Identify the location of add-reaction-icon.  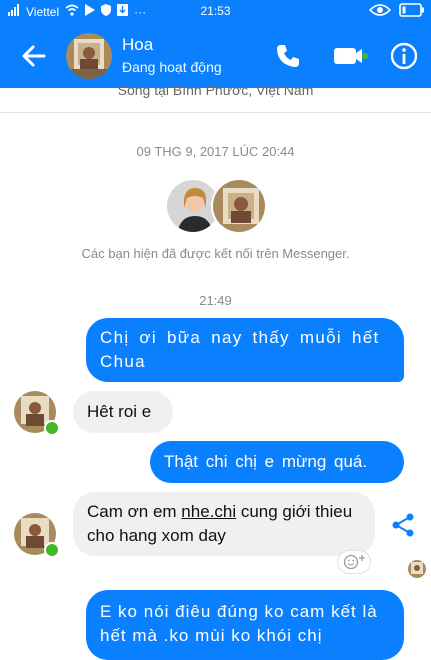
(354, 562).